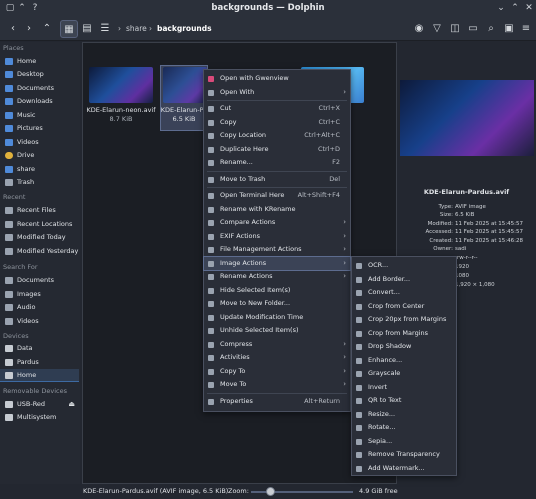 The height and width of the screenshot is (499, 536). What do you see at coordinates (39, 307) in the screenshot?
I see `sidebar-item-search-audio: Audio` at bounding box center [39, 307].